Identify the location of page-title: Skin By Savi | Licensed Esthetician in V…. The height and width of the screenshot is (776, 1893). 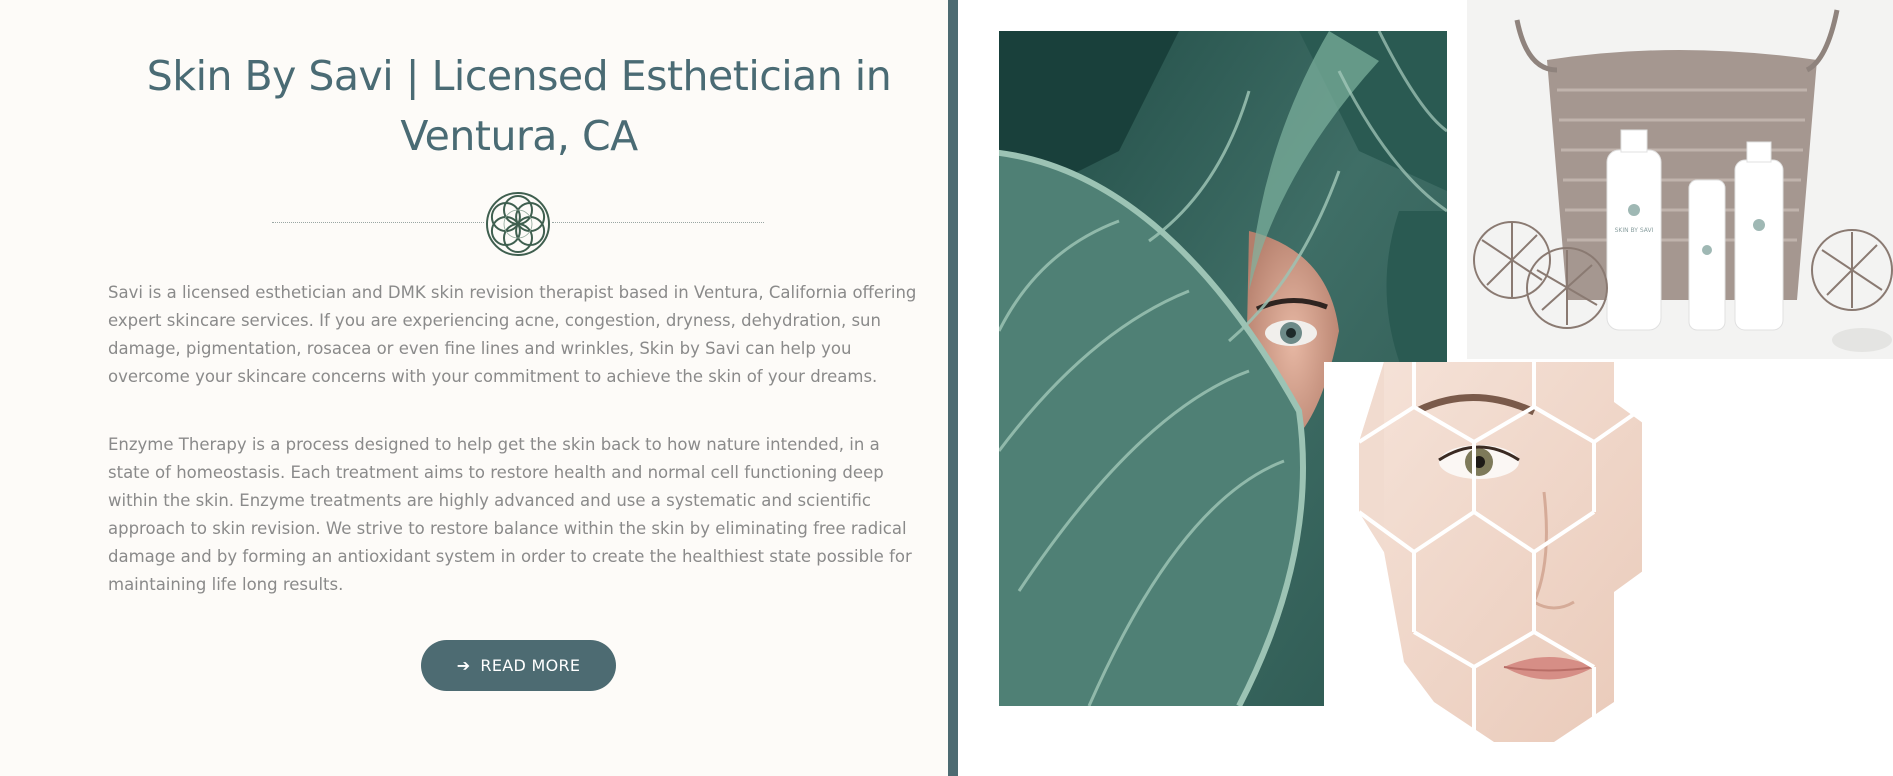
(519, 106).